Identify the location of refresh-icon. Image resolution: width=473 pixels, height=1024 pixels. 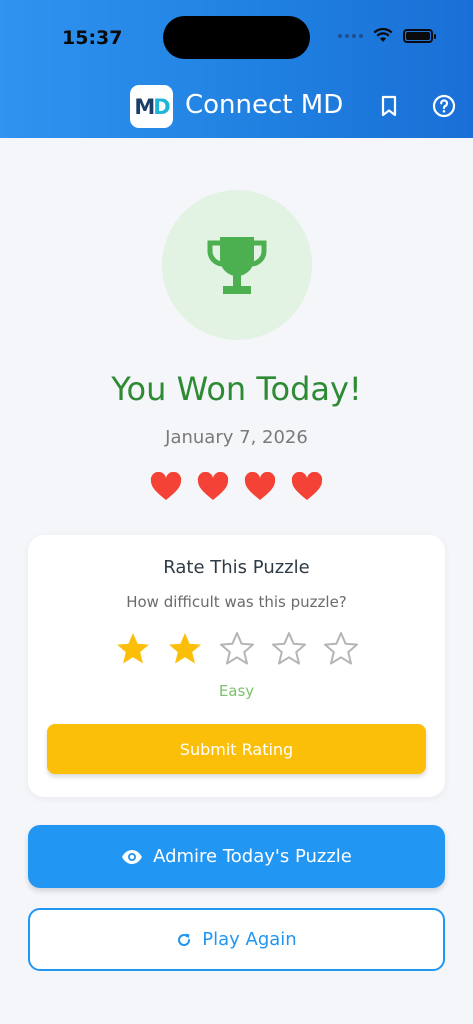
(184, 939).